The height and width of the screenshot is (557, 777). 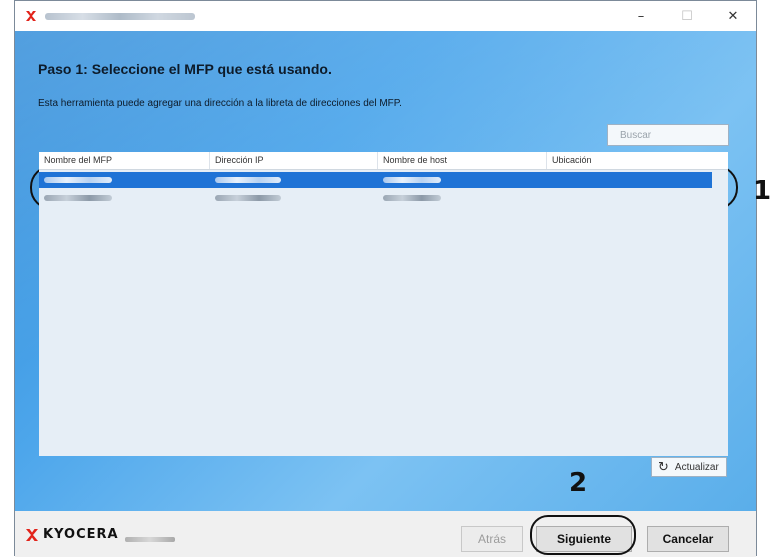 I want to click on column-header-mfp-name: Nombre del MFP, so click(x=78, y=160).